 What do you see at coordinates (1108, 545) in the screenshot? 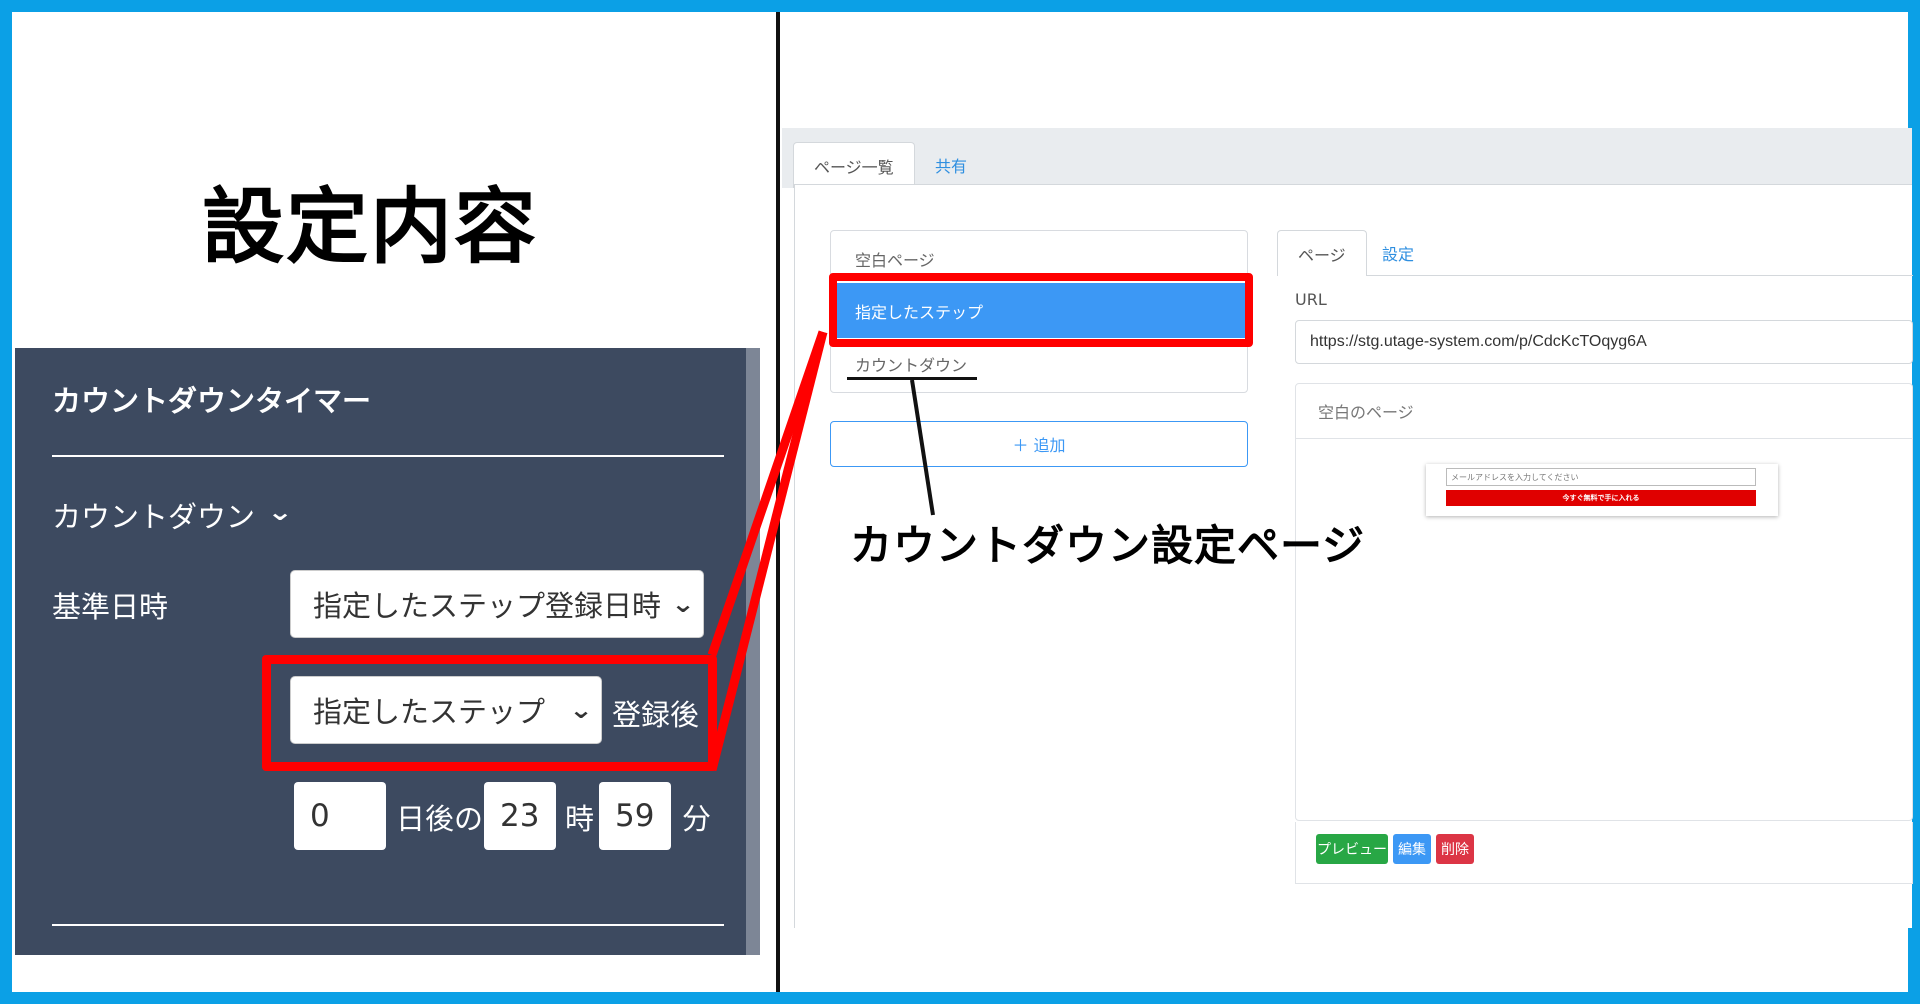
I see `annotation-label: カウントダウン設定ページ` at bounding box center [1108, 545].